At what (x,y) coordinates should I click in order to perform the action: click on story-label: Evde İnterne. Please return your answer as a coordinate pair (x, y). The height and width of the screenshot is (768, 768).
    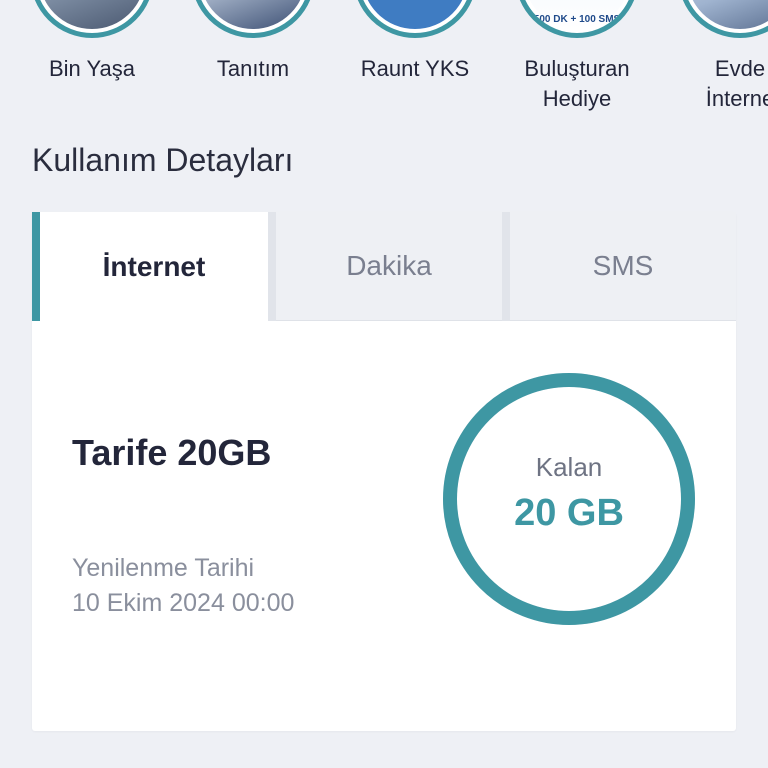
    Looking at the image, I should click on (714, 84).